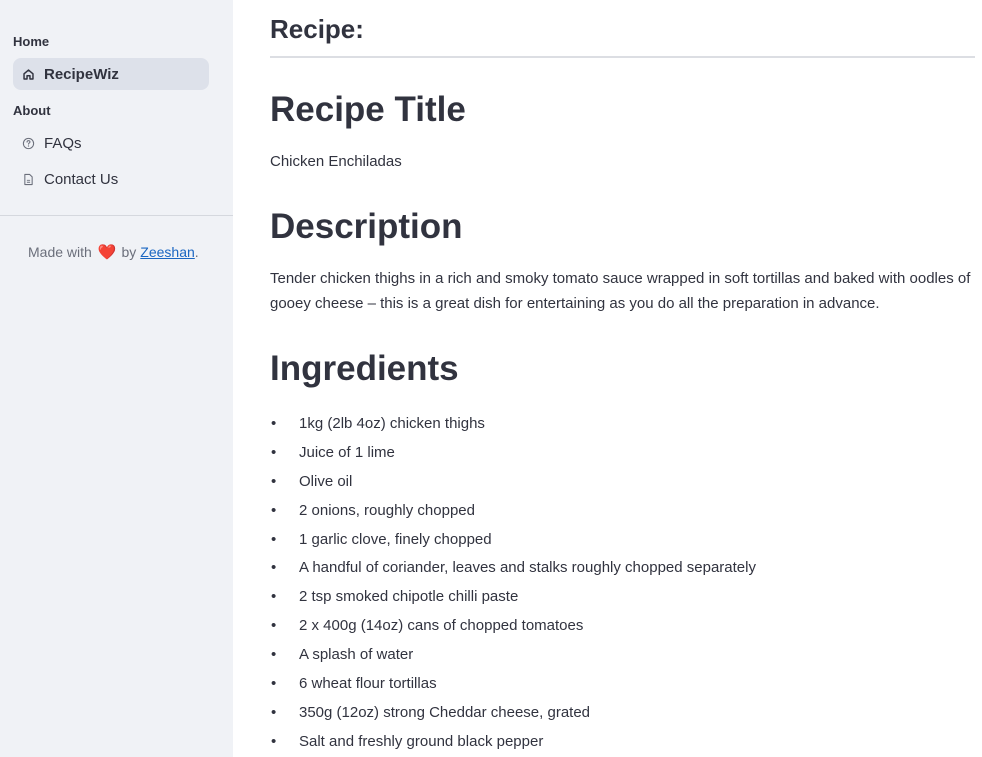  Describe the element at coordinates (368, 683) in the screenshot. I see `ingredient-text: 6 wheat flour tortillas` at that location.